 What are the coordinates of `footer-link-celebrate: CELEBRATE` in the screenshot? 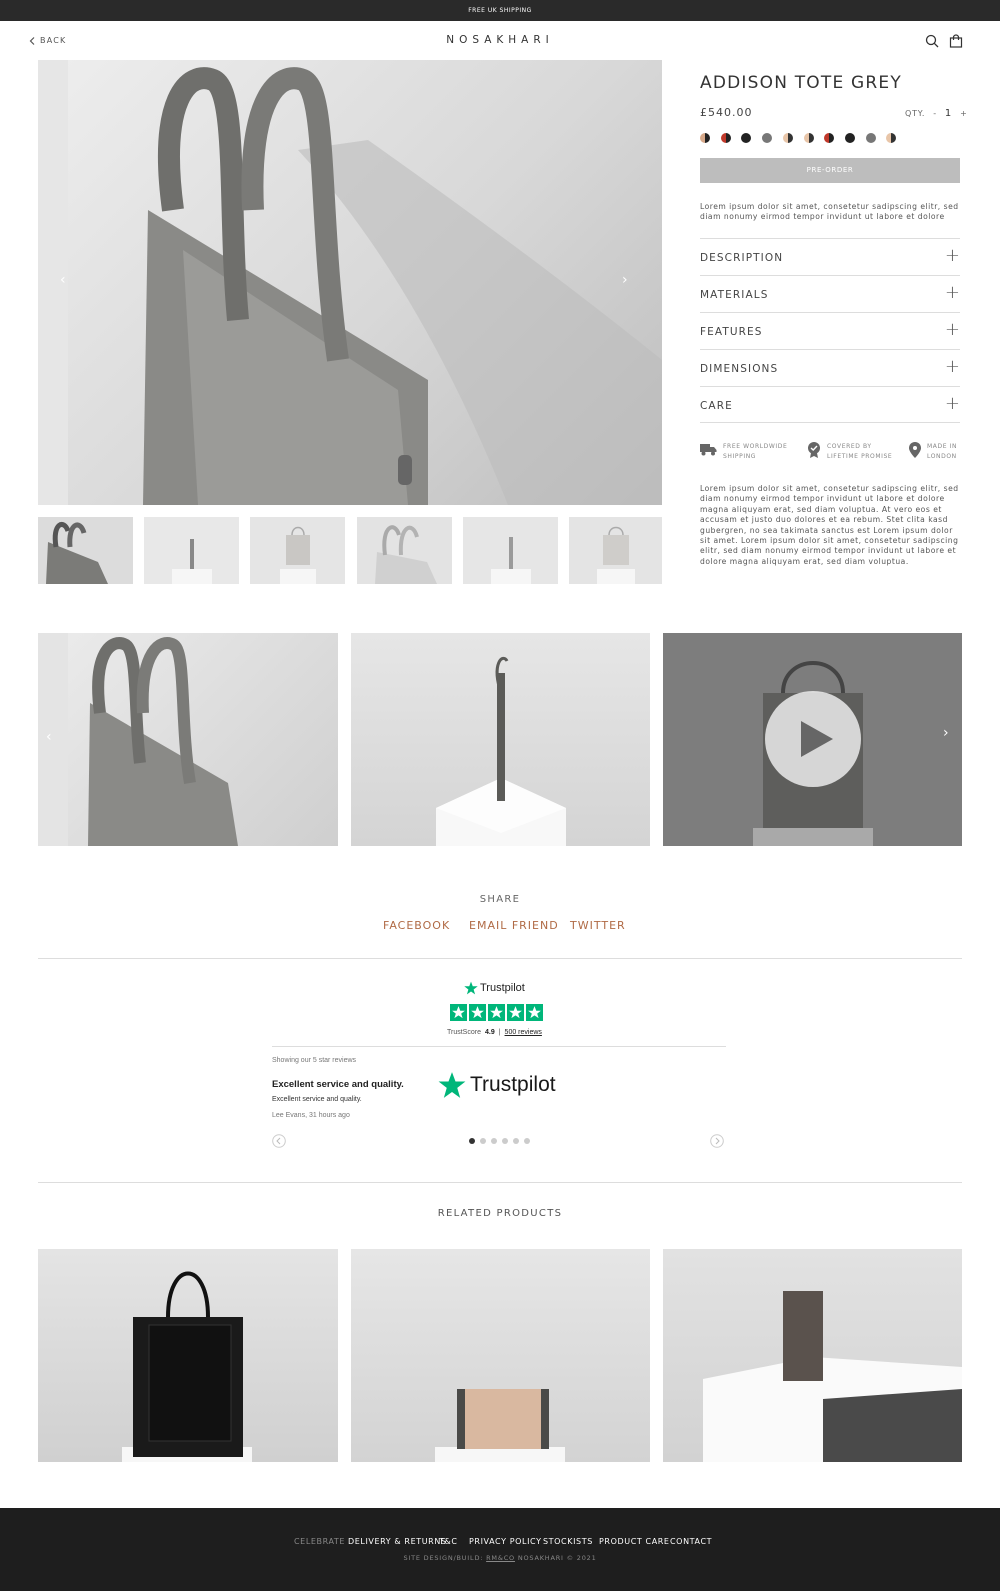 It's located at (319, 1541).